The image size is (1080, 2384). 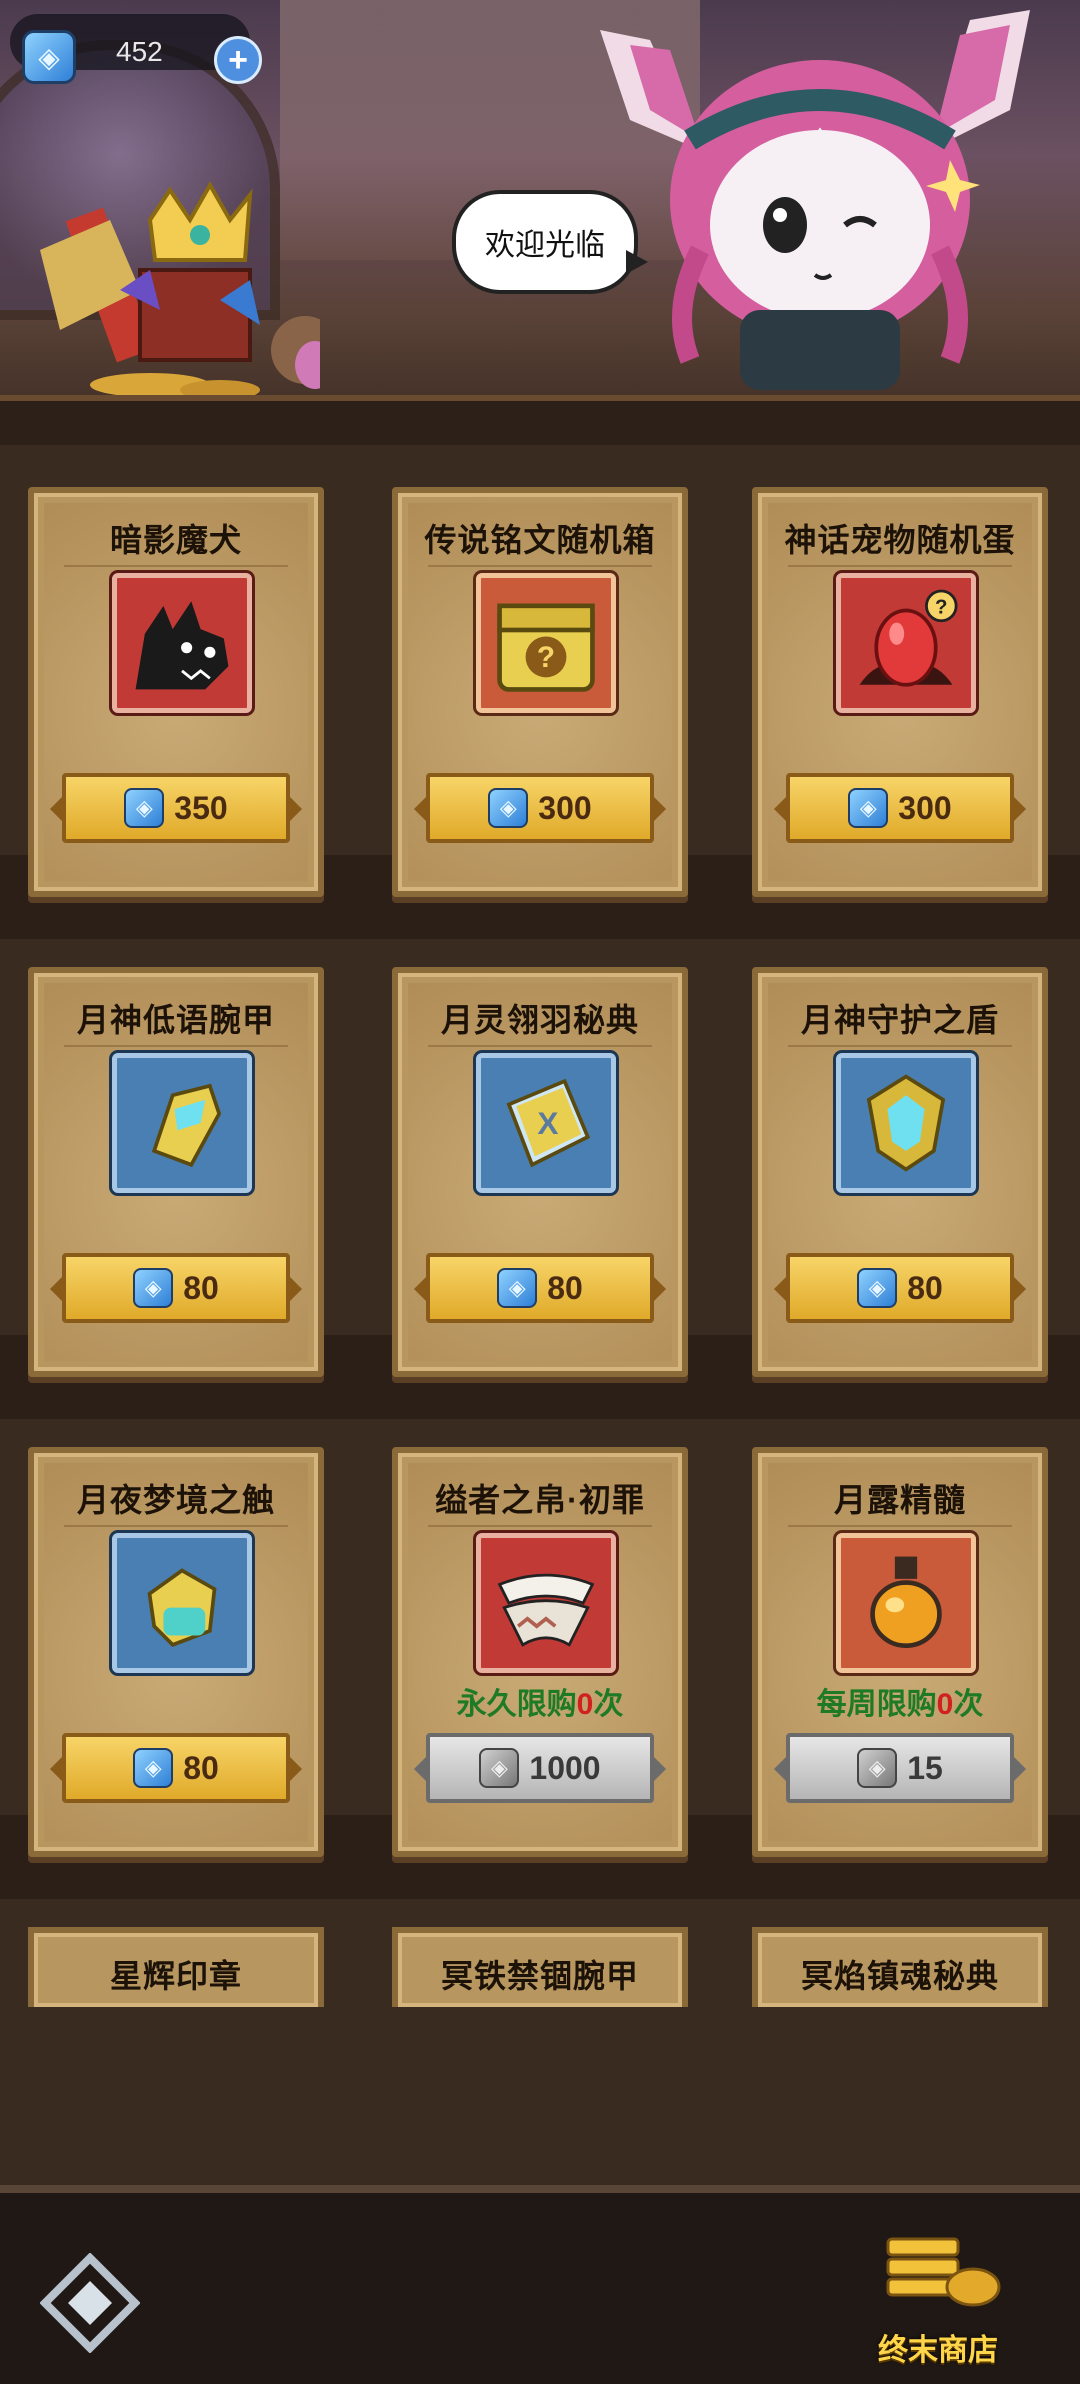 I want to click on svg-text: X, so click(x=547, y=1123).